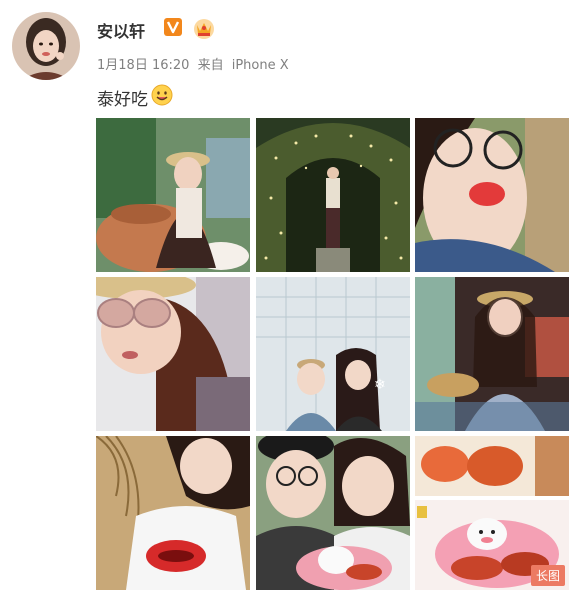  I want to click on verified-v-icon, so click(173, 27).